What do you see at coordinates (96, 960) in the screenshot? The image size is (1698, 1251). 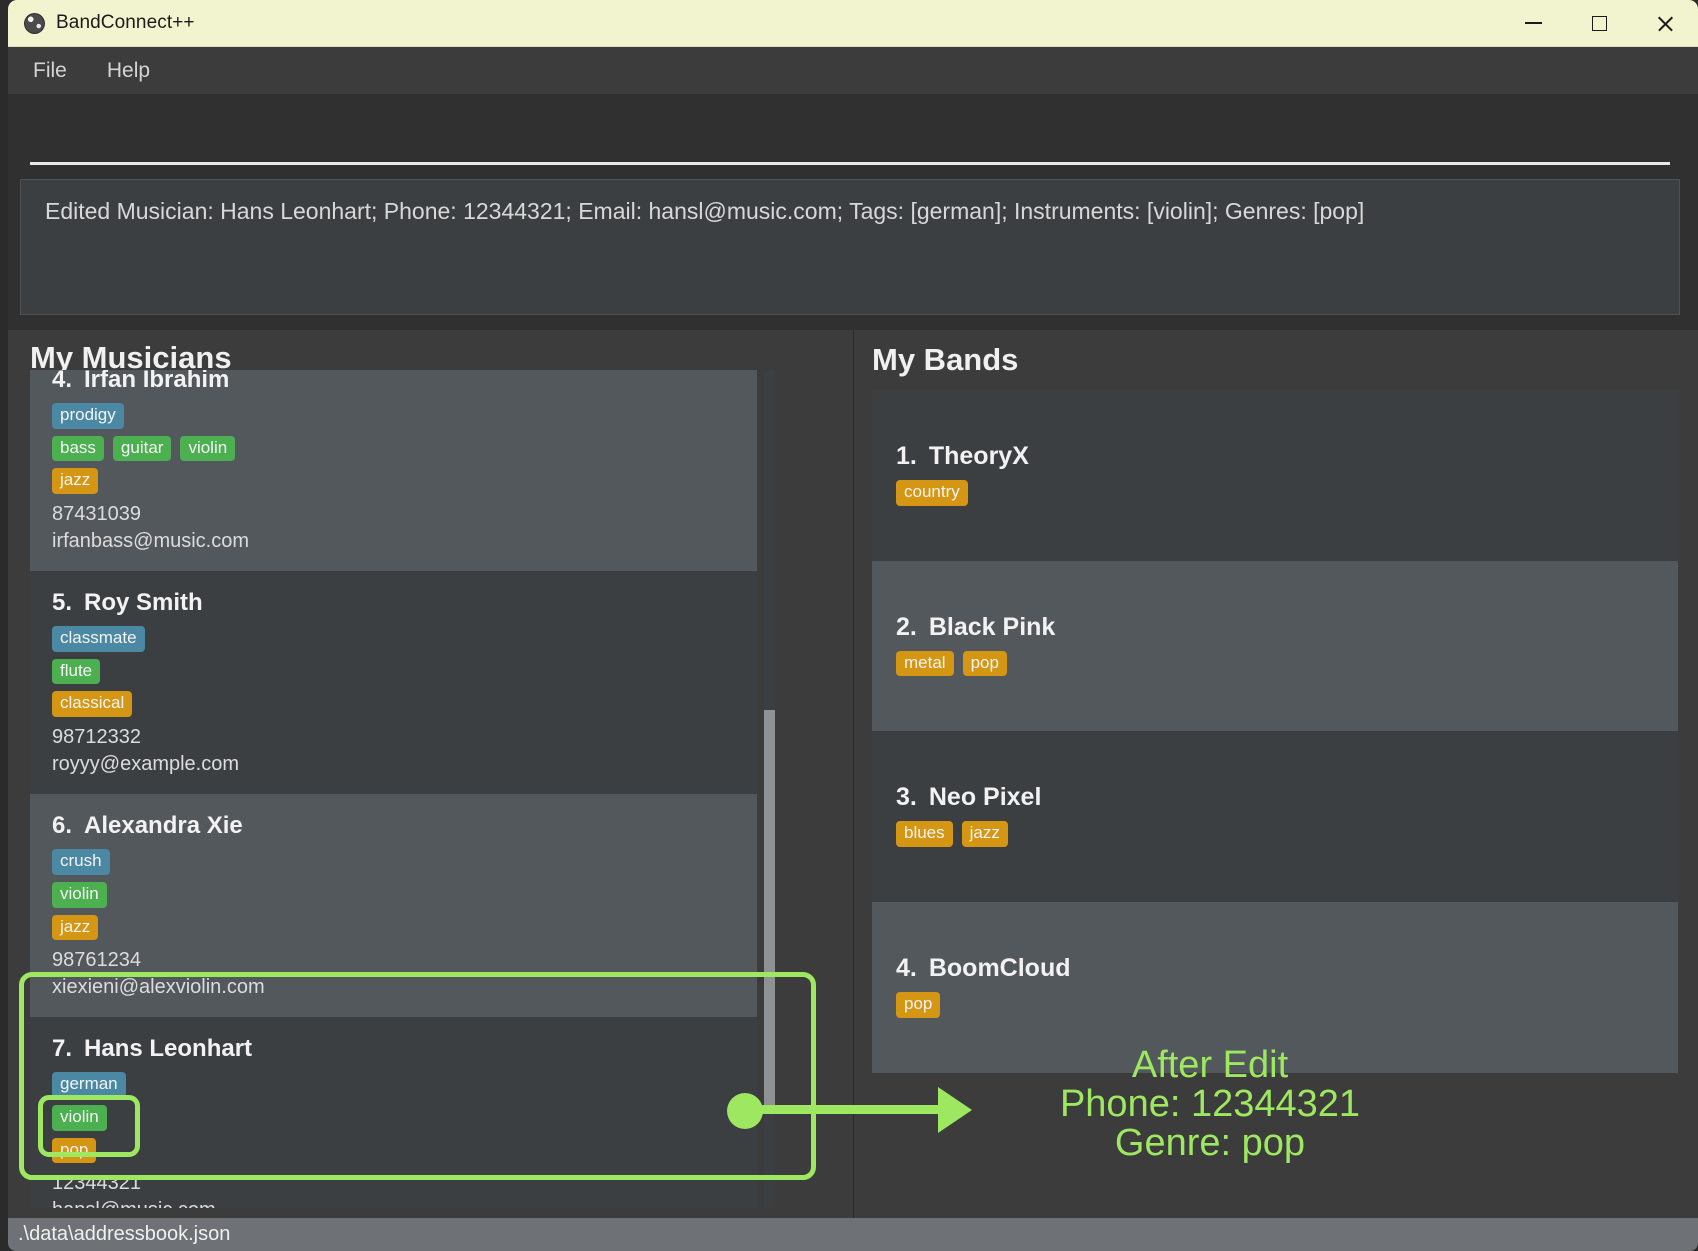 I see `musician-phone: 98761234` at bounding box center [96, 960].